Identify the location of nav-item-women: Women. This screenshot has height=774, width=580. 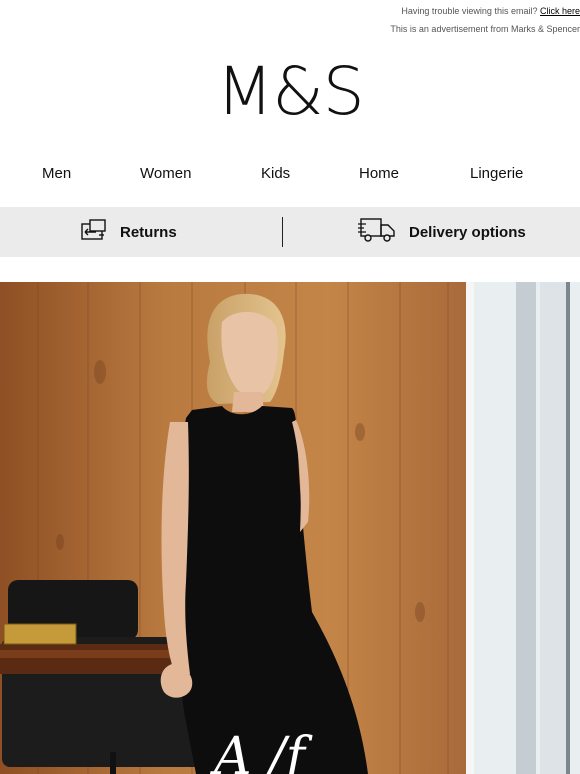
(165, 174).